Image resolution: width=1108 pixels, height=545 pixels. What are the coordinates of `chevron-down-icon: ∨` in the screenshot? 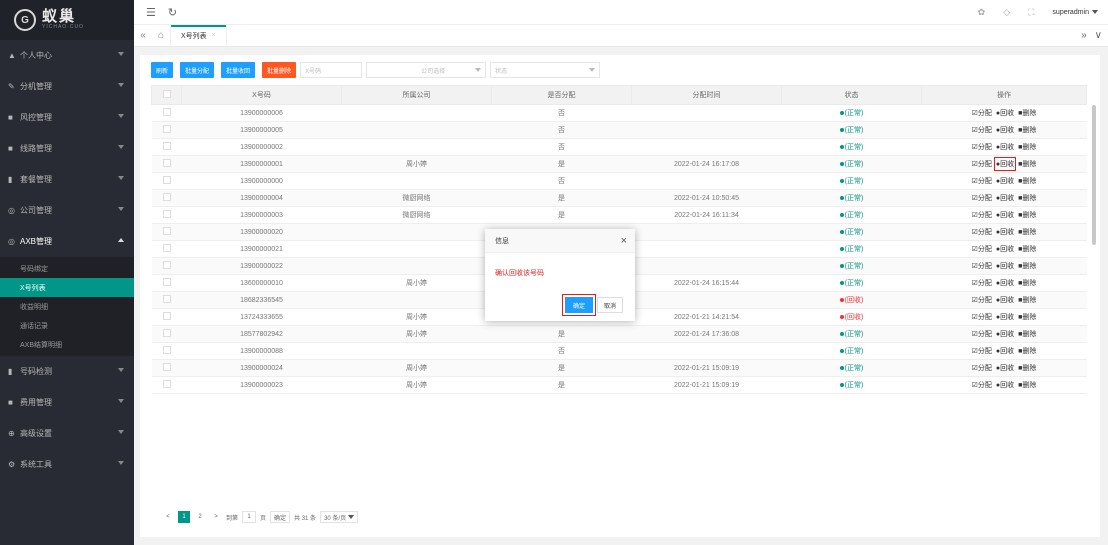 It's located at (1098, 35).